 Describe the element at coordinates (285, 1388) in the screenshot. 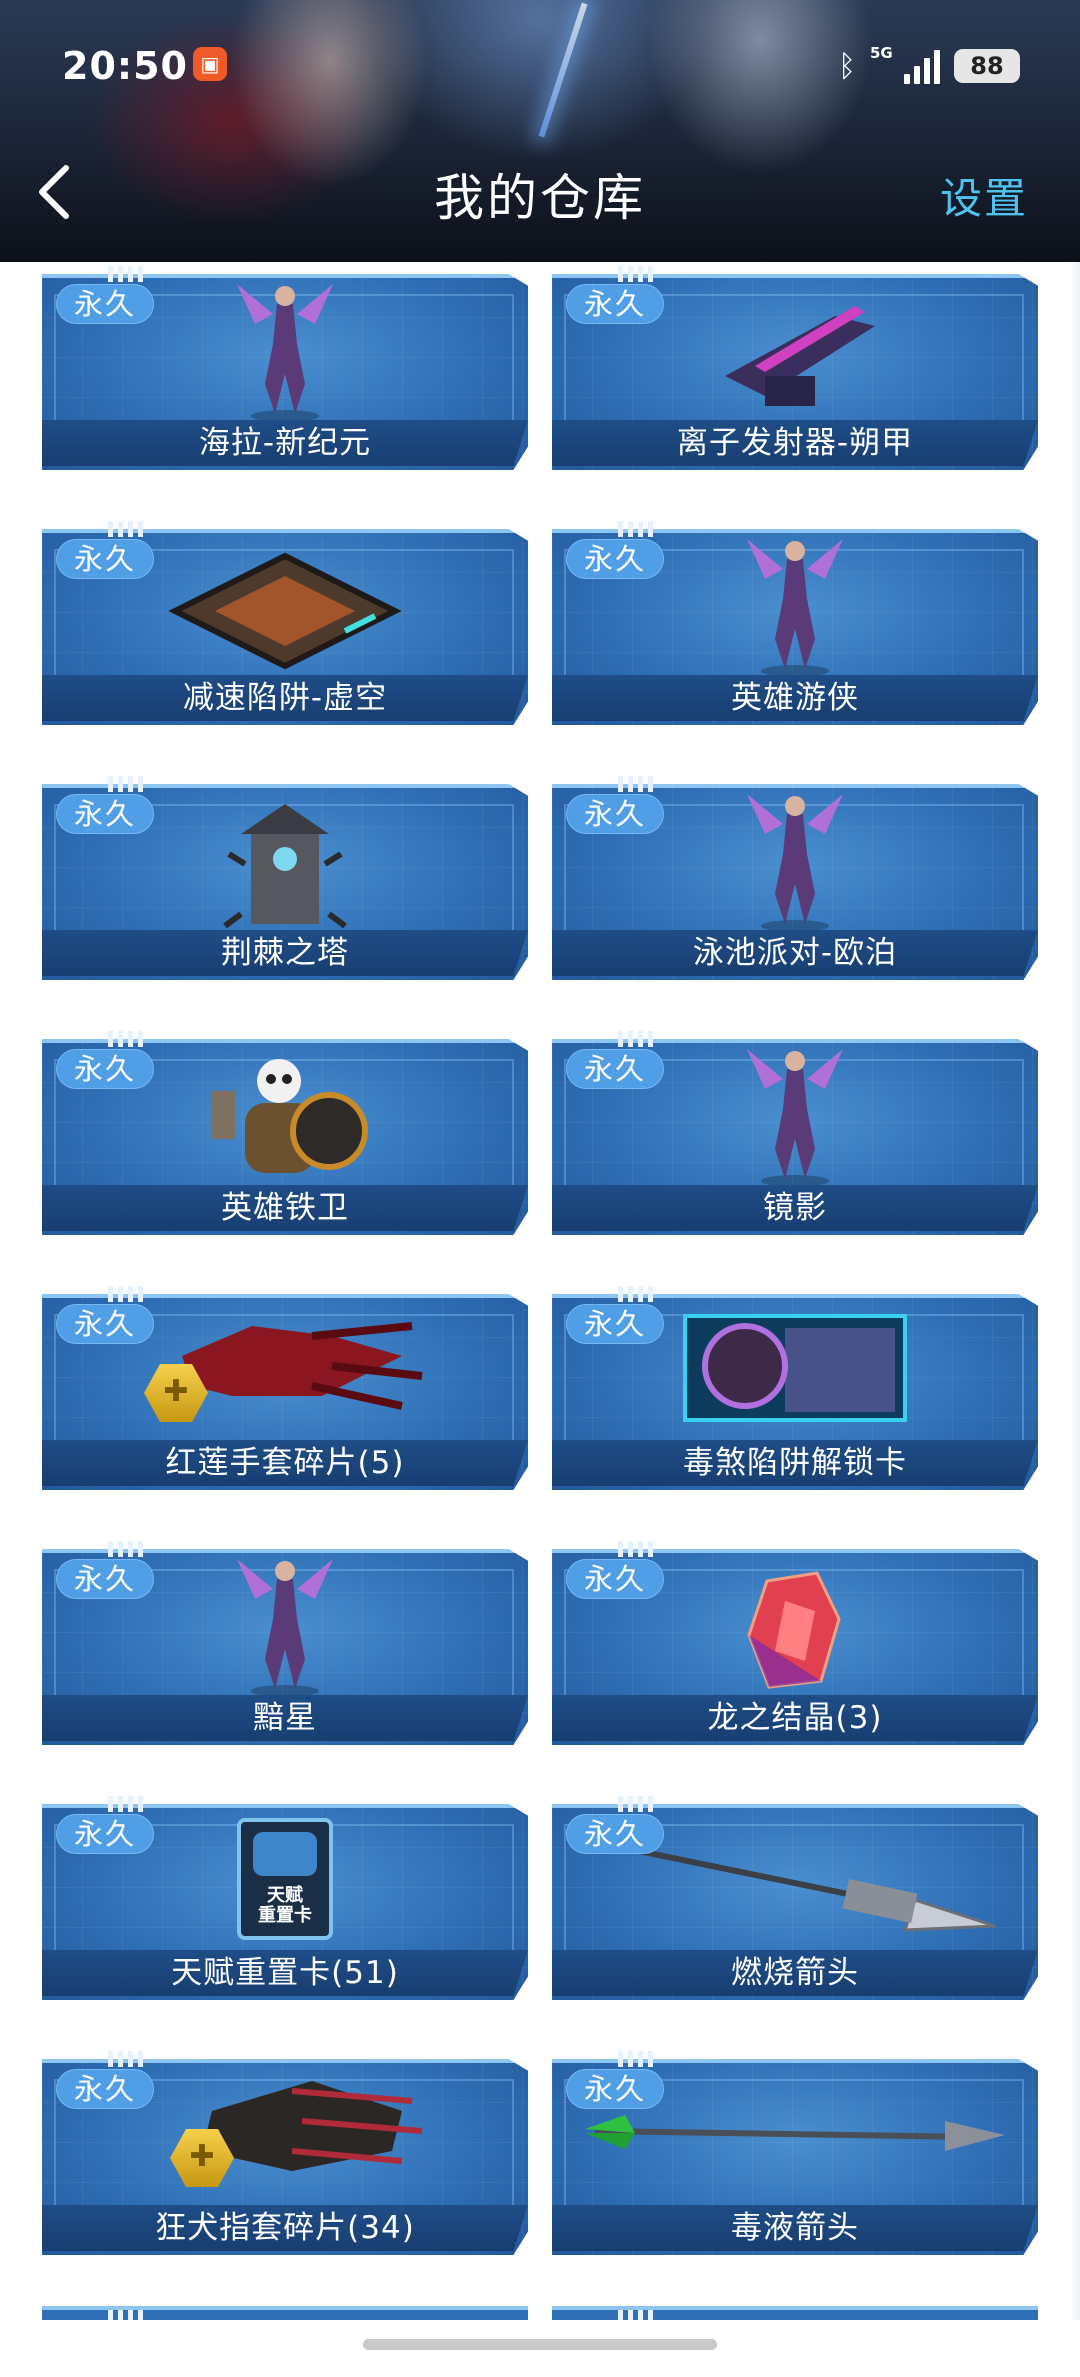

I see `warehouse-item-card: 永久红莲手套碎片(5)` at that location.